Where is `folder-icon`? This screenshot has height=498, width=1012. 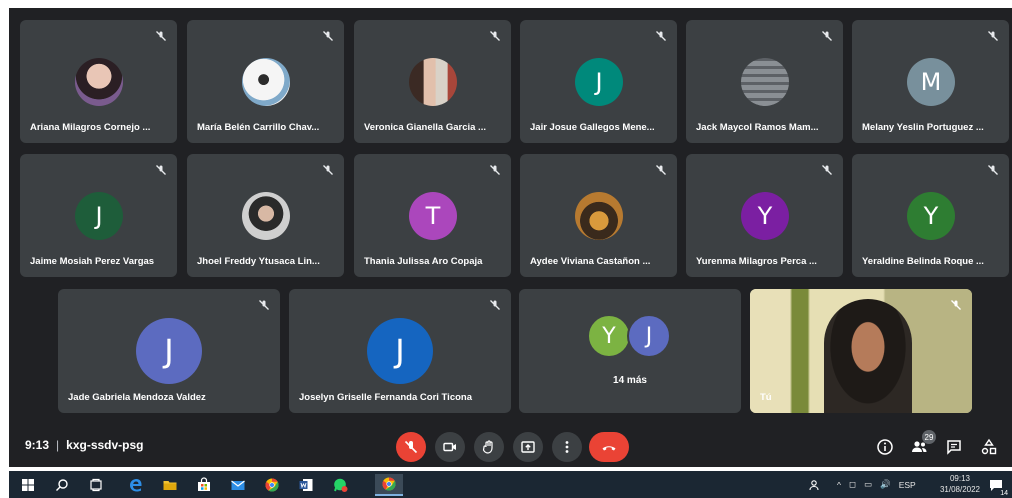
folder-icon is located at coordinates (170, 485).